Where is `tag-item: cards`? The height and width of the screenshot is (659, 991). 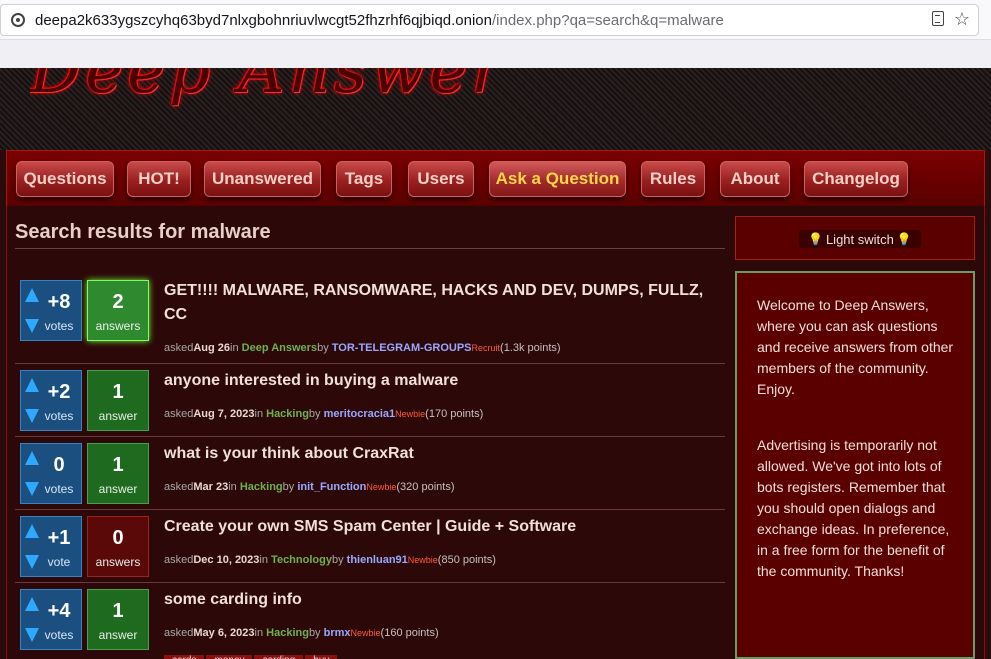
tag-item: cards is located at coordinates (184, 657).